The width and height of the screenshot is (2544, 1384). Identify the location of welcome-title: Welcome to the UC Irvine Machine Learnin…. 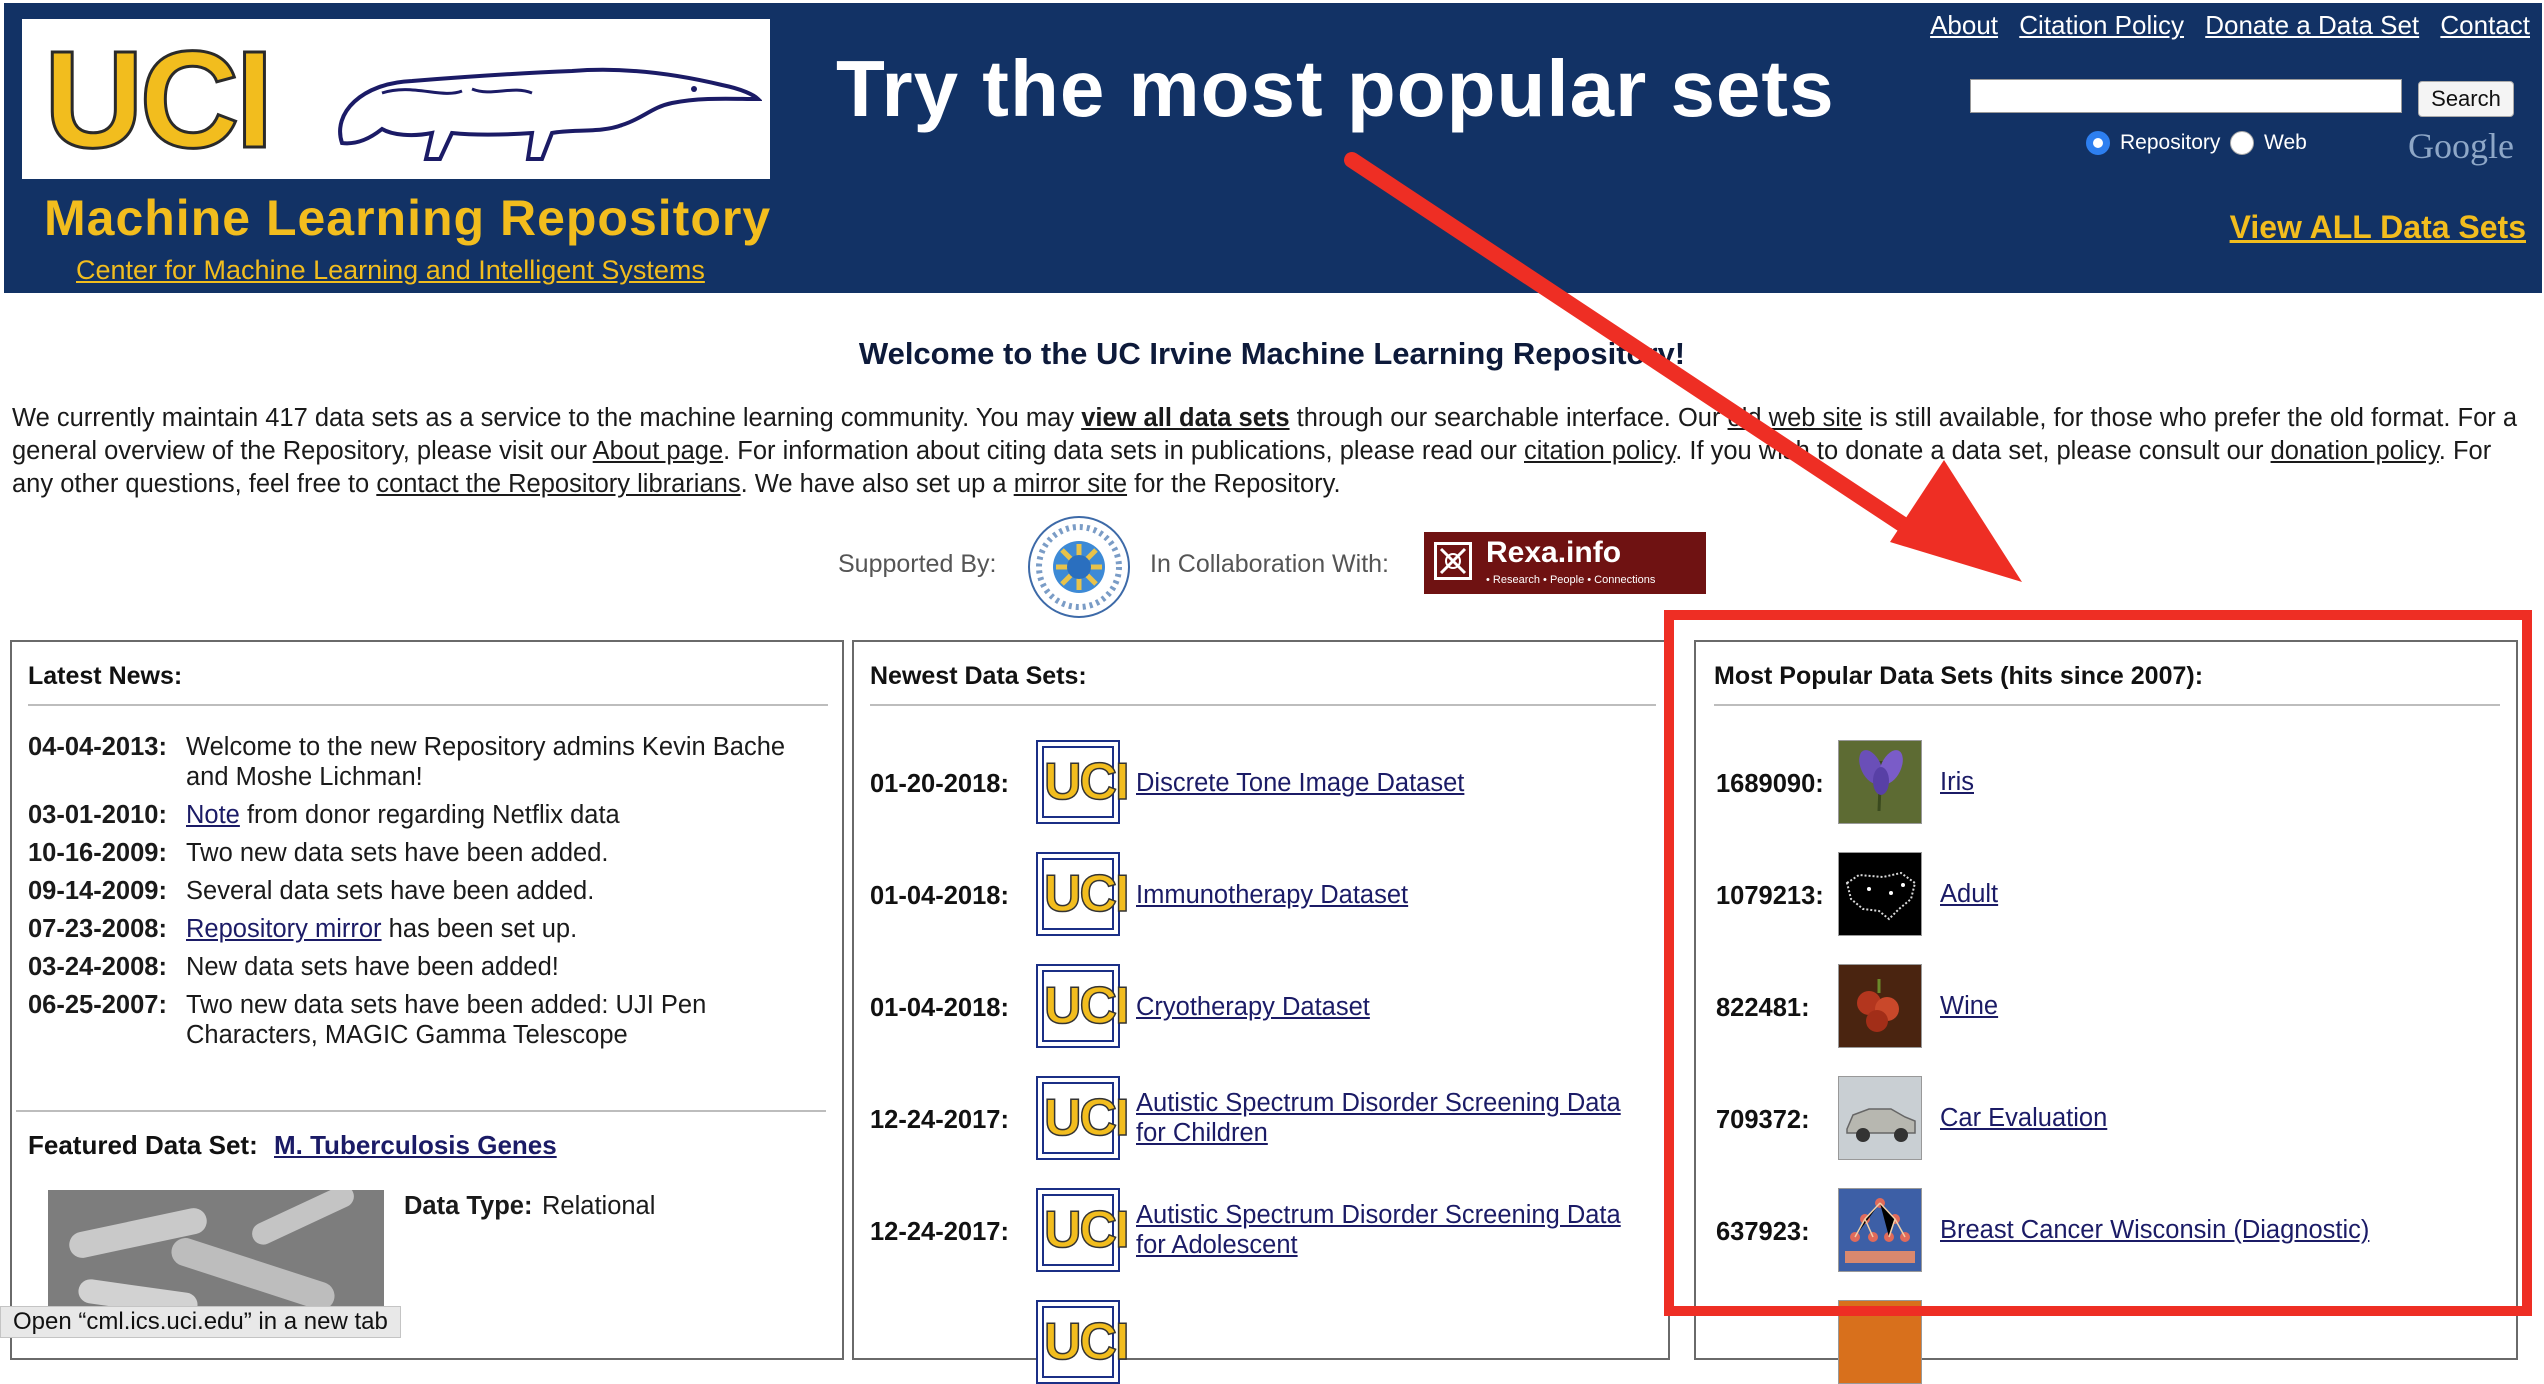
(1272, 353).